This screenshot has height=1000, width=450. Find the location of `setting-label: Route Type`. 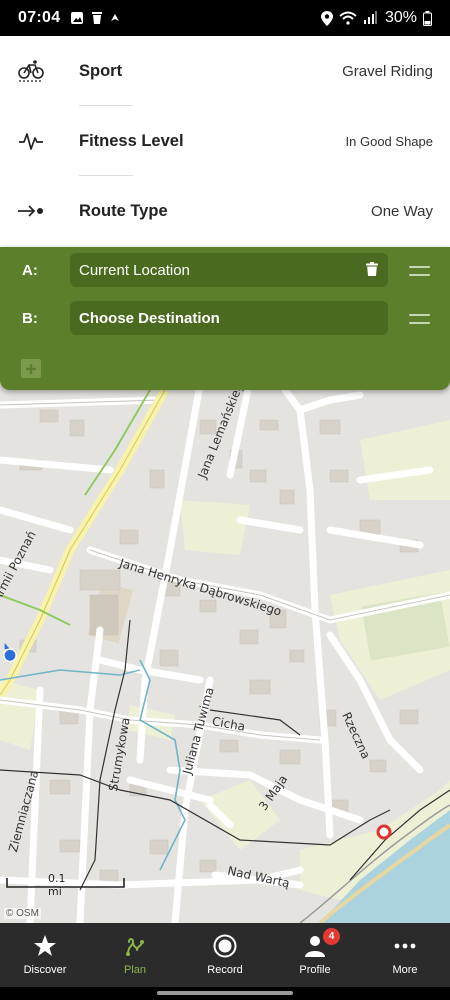

setting-label: Route Type is located at coordinates (123, 210).